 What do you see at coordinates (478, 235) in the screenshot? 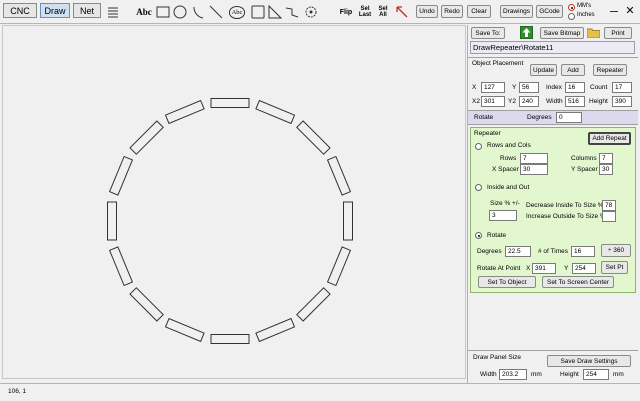
I see `rotate-radio` at bounding box center [478, 235].